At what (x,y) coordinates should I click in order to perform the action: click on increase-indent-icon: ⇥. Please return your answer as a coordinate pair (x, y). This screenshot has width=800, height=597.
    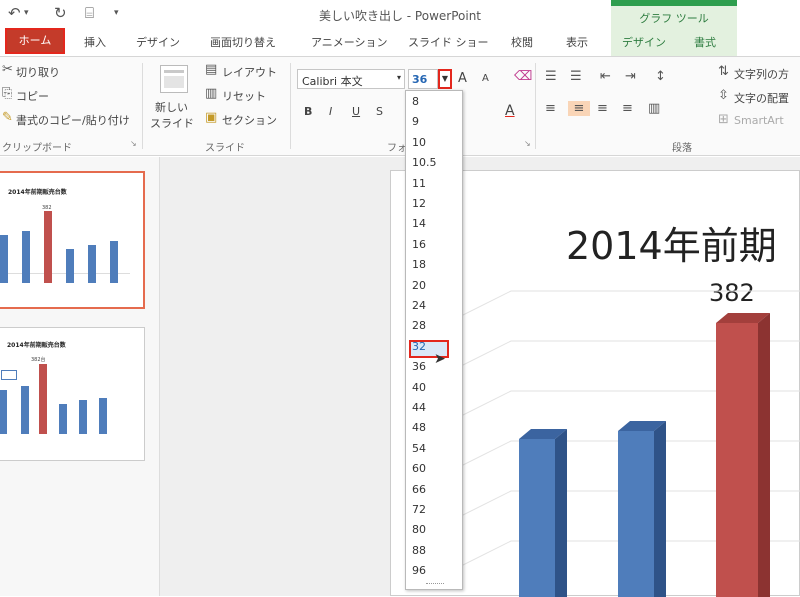
    Looking at the image, I should click on (630, 76).